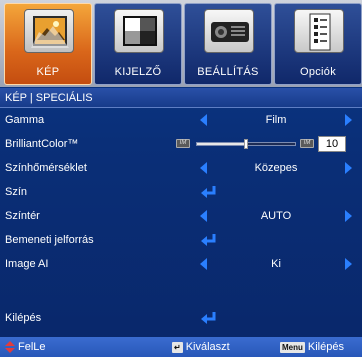  I want to click on brilliantcolor-slider, so click(246, 144).